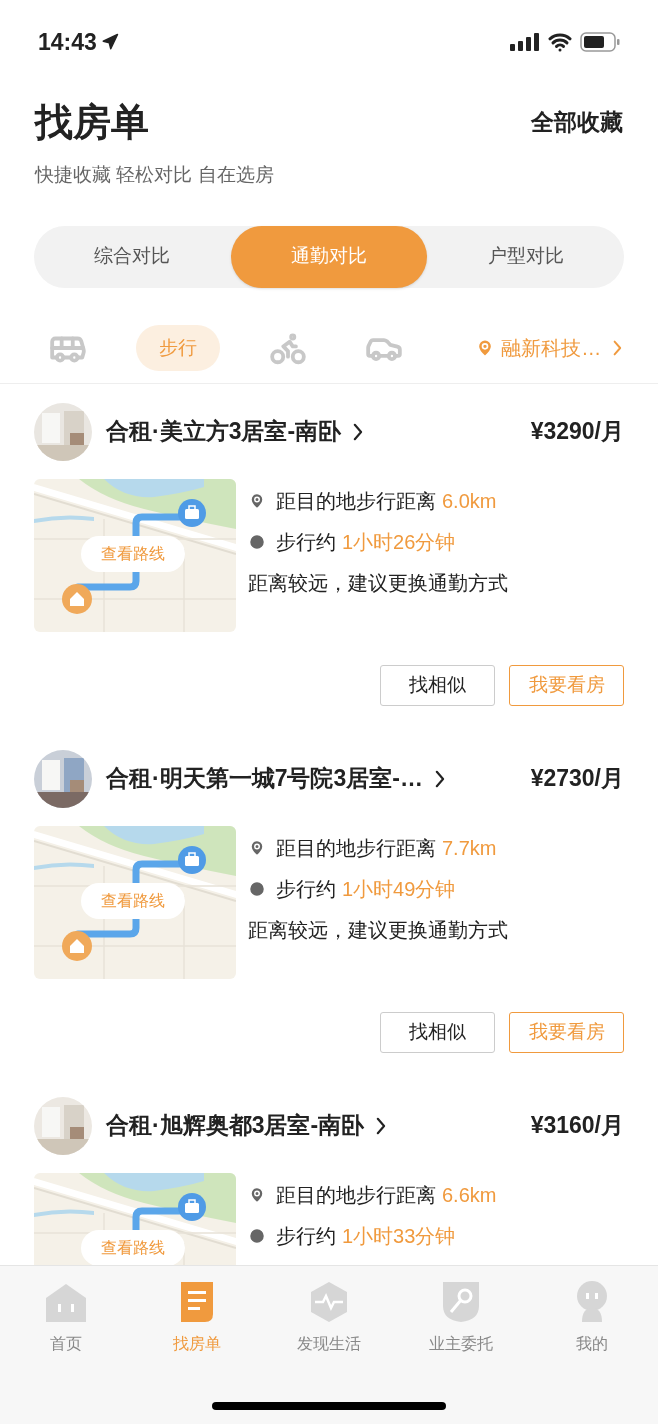 The height and width of the screenshot is (1424, 658). What do you see at coordinates (577, 432) in the screenshot?
I see `listing-price: ¥3290/月` at bounding box center [577, 432].